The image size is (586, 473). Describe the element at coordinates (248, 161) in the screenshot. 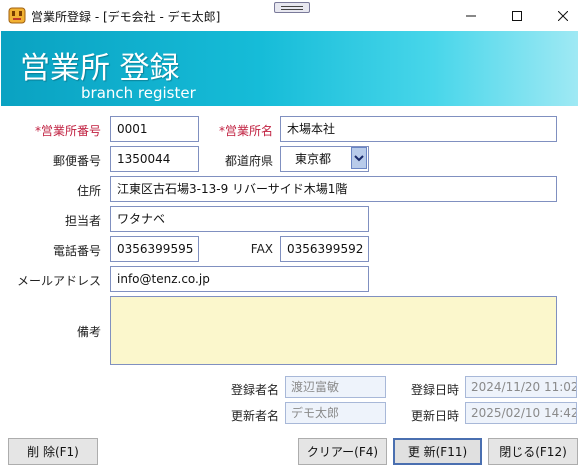

I see `prefecture-label: 都道府県` at that location.